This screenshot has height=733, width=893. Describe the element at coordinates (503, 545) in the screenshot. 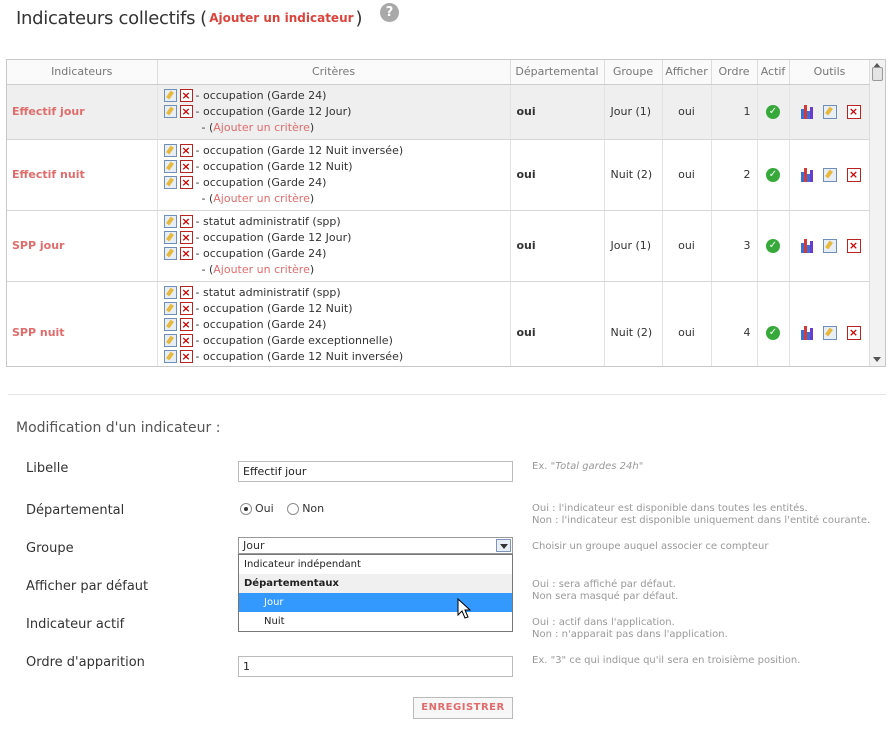

I see `chevron-down-icon` at that location.